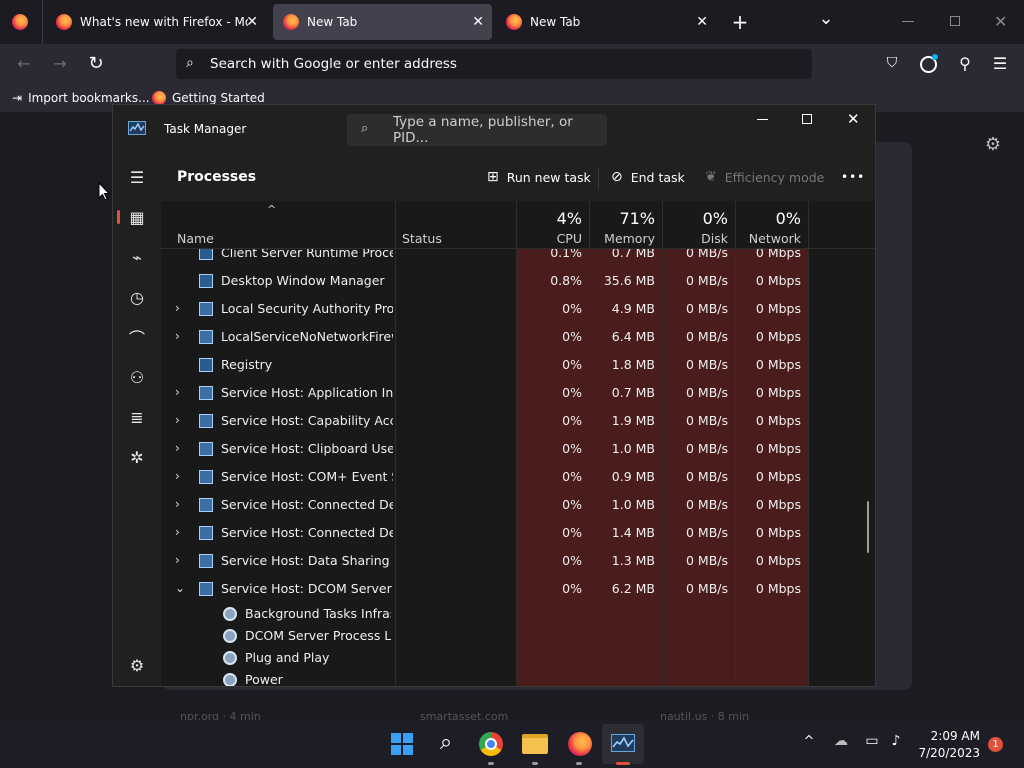  I want to click on startup-apps-nav-icon: ⌒, so click(137, 337).